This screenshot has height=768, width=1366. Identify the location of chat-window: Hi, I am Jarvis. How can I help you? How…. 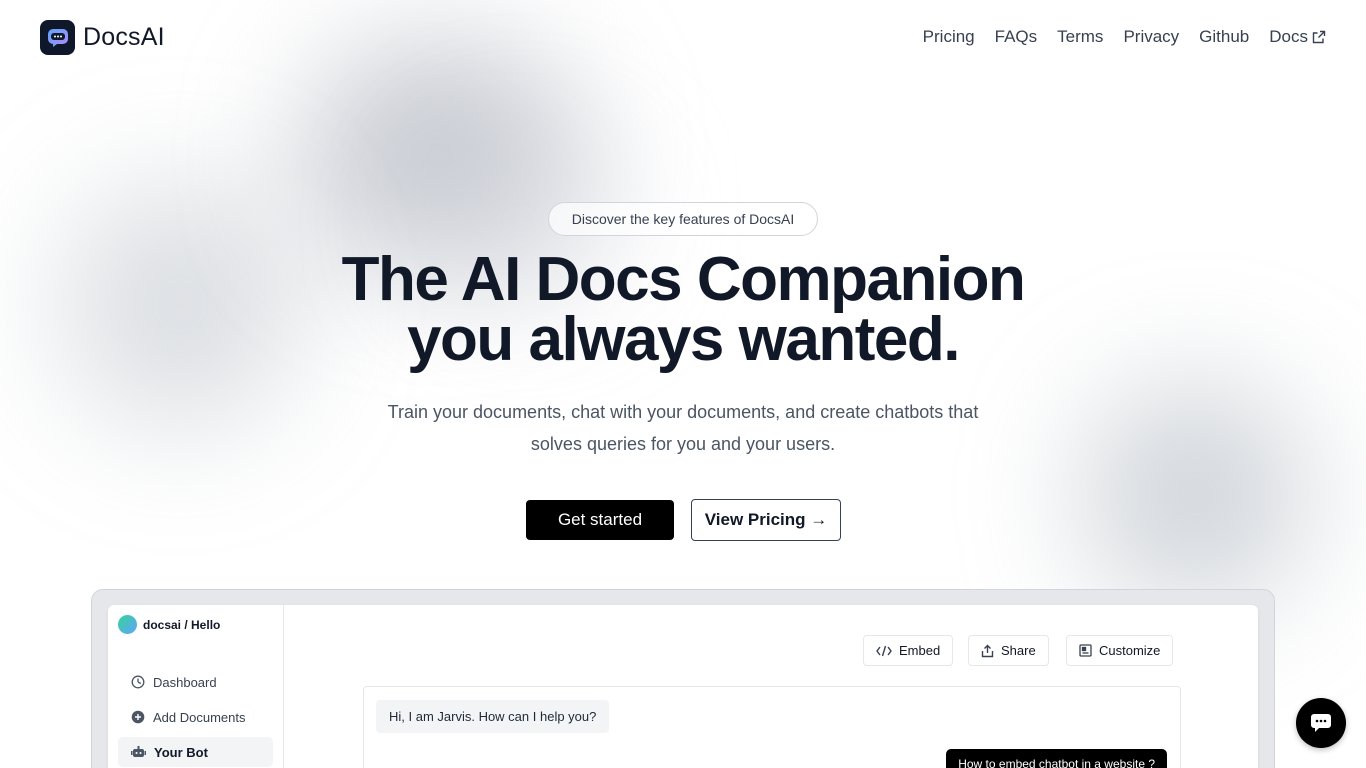
(772, 727).